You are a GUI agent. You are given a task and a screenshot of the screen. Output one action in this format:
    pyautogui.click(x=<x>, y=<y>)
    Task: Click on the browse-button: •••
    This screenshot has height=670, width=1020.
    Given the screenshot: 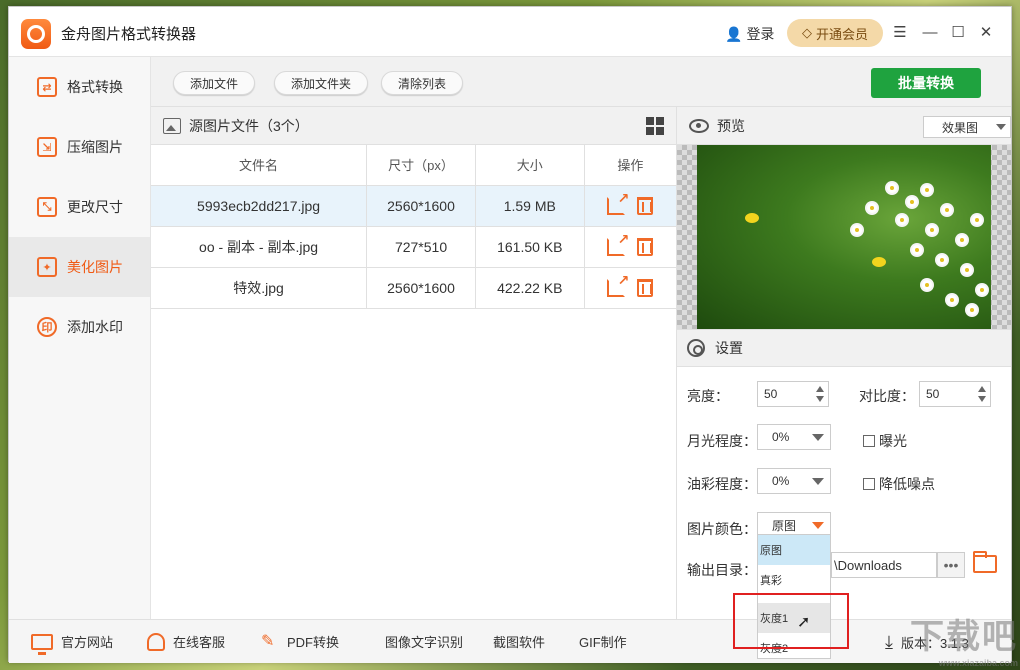 What is the action you would take?
    pyautogui.click(x=951, y=565)
    